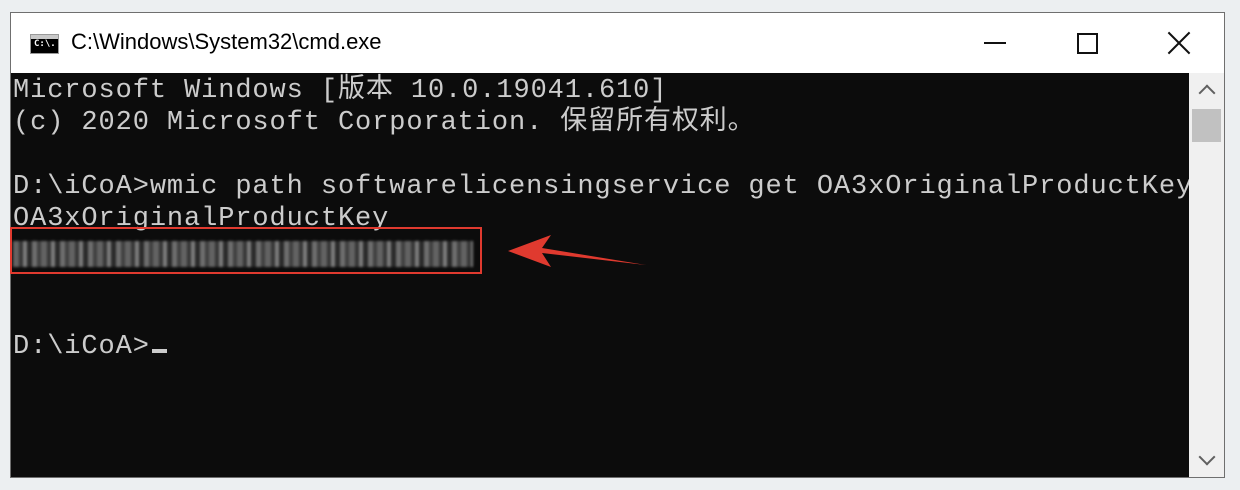  I want to click on window-title: C:\Windows\System32\cmd.exe, so click(226, 41).